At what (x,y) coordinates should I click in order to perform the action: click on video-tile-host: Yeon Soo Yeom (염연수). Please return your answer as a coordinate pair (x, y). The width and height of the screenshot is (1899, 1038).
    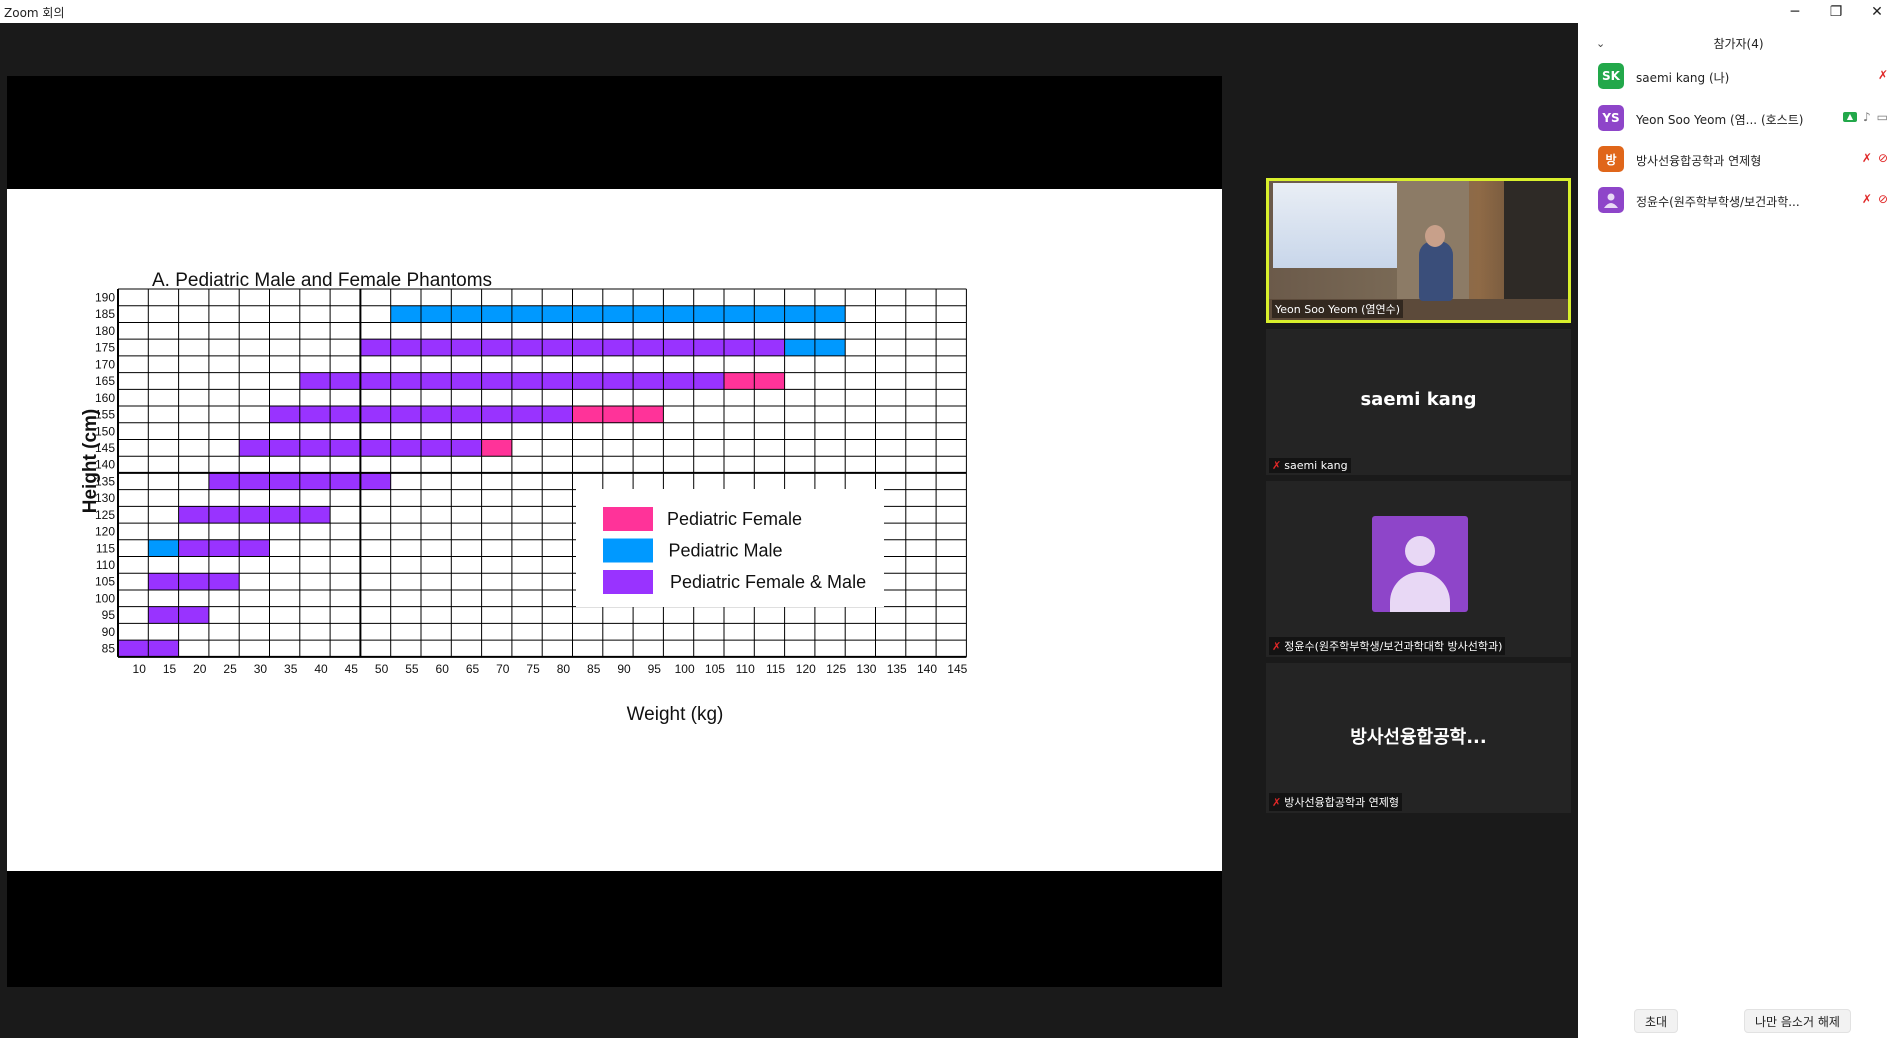
    Looking at the image, I should click on (1418, 250).